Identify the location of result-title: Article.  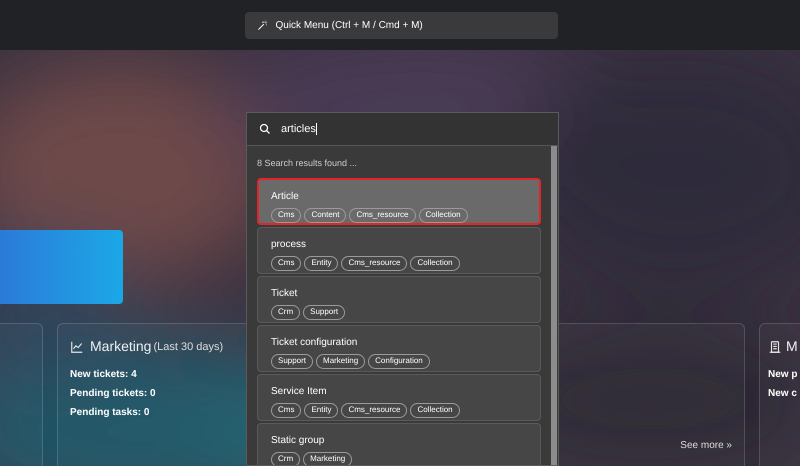
(285, 197).